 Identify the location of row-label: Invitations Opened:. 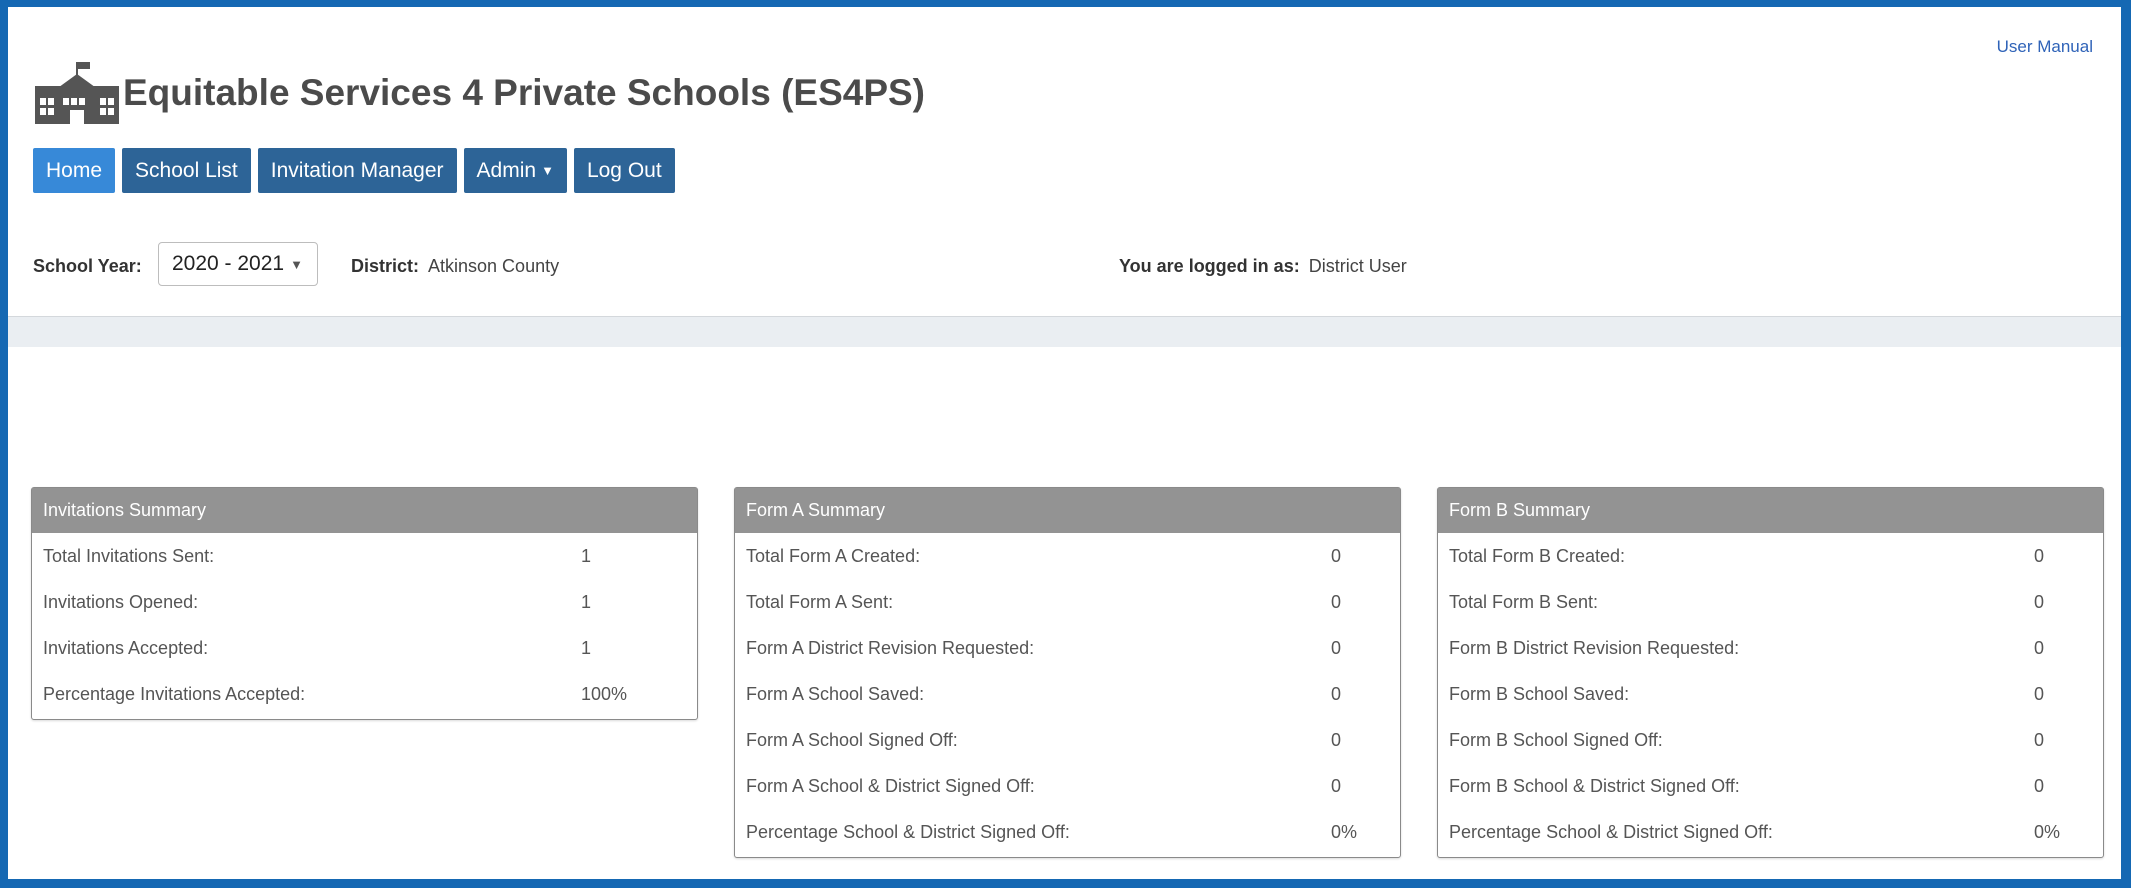
(121, 602).